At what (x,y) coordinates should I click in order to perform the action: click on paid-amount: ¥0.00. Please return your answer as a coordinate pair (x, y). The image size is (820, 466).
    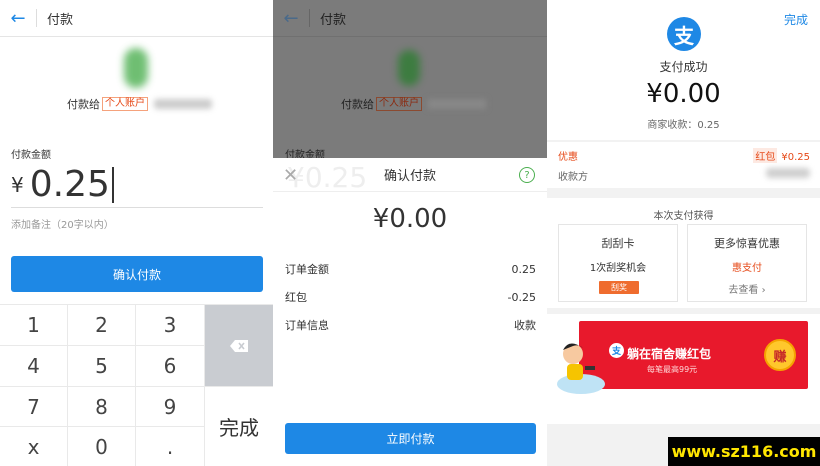
    Looking at the image, I should click on (683, 94).